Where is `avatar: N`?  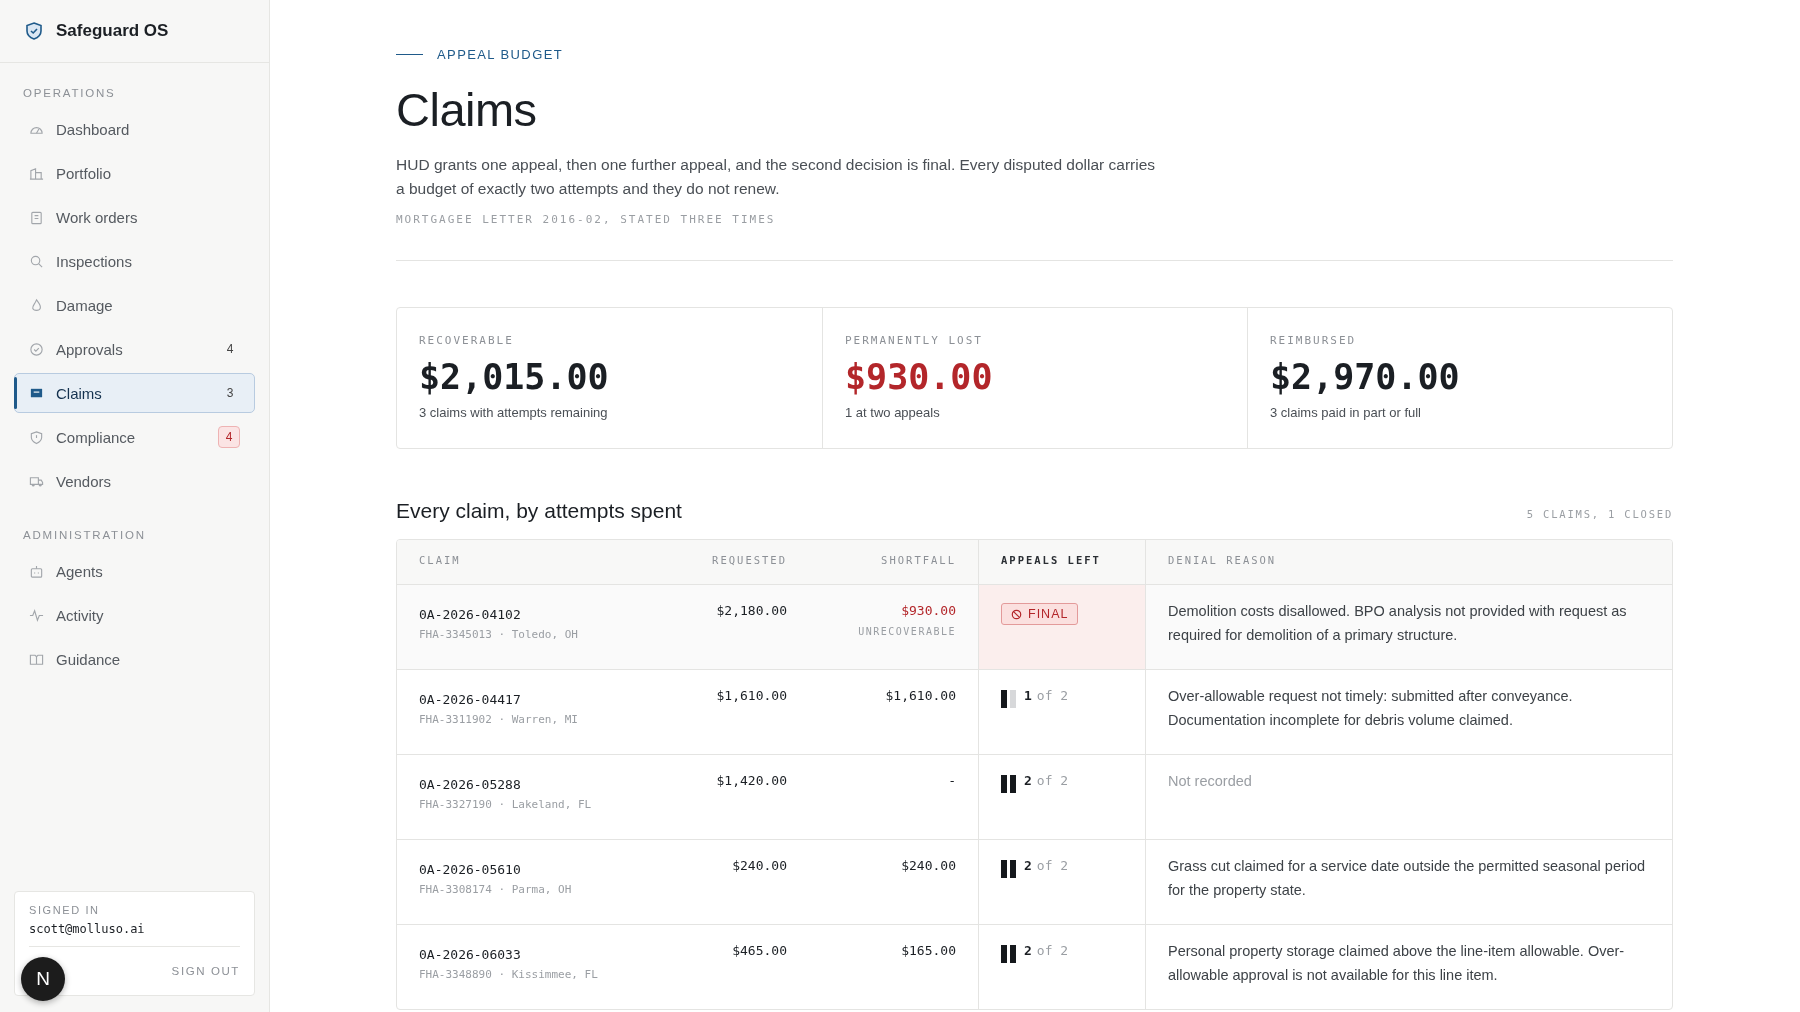 avatar: N is located at coordinates (43, 979).